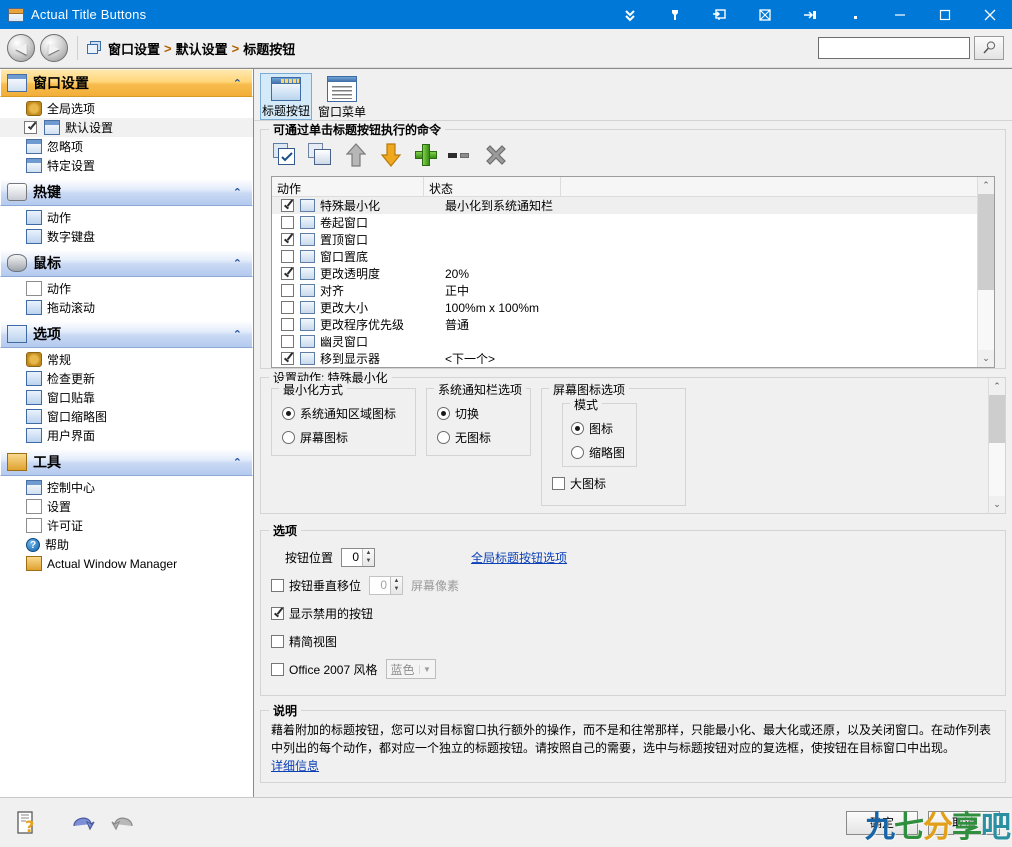 Image resolution: width=1012 pixels, height=847 pixels. What do you see at coordinates (126, 544) in the screenshot?
I see `sidebar-item-help: ? 帮助` at bounding box center [126, 544].